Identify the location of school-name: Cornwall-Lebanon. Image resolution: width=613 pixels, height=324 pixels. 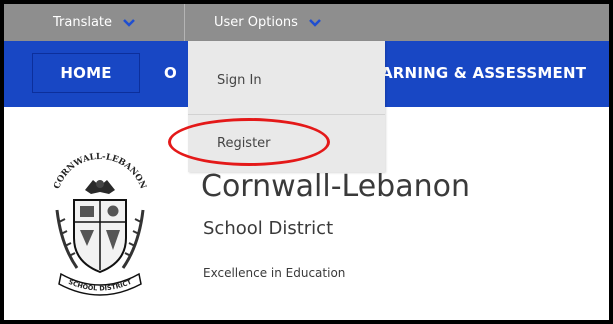
(335, 186).